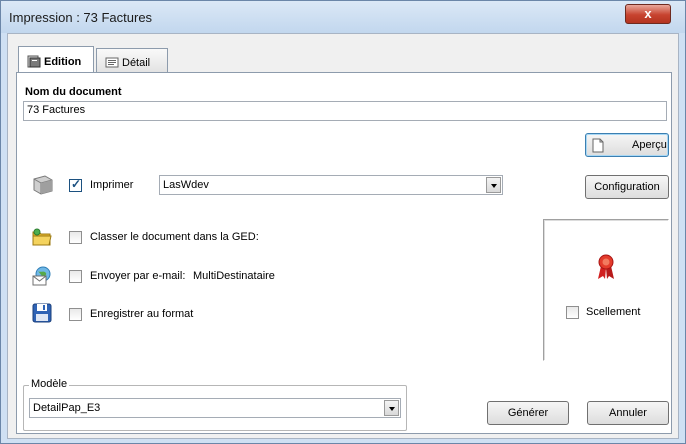 The width and height of the screenshot is (686, 444). Describe the element at coordinates (648, 14) in the screenshot. I see `close-button: x` at that location.